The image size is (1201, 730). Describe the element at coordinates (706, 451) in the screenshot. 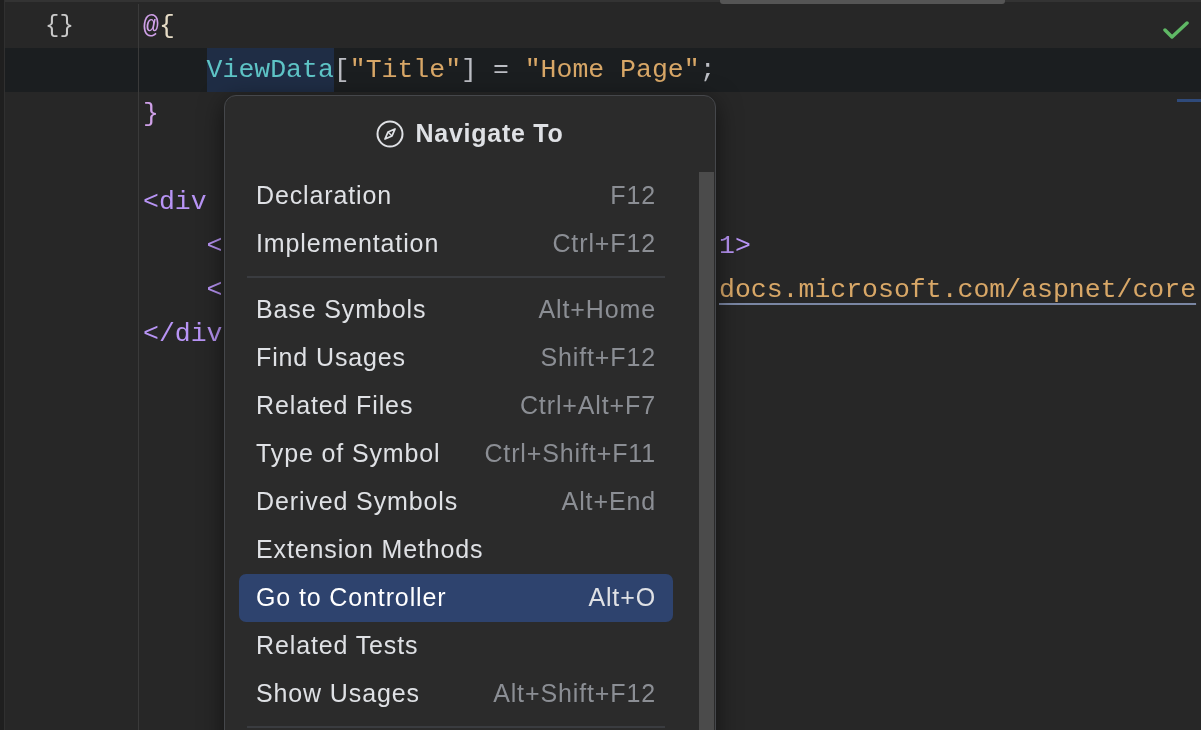

I see `scrollbar` at that location.